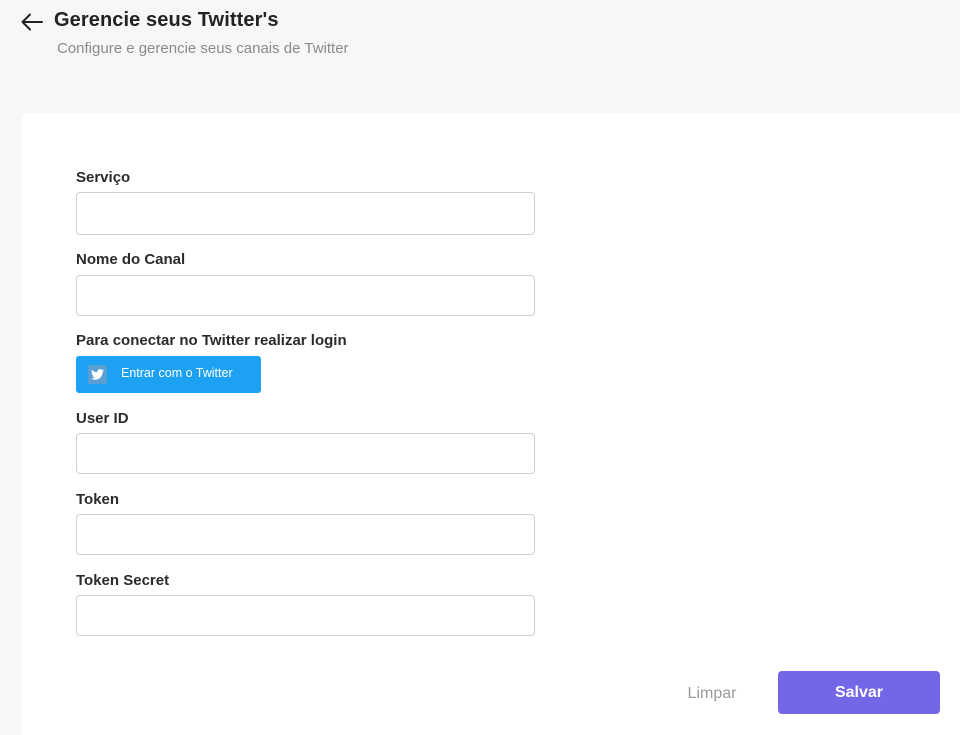 The width and height of the screenshot is (960, 735). I want to click on token-label: Token, so click(98, 499).